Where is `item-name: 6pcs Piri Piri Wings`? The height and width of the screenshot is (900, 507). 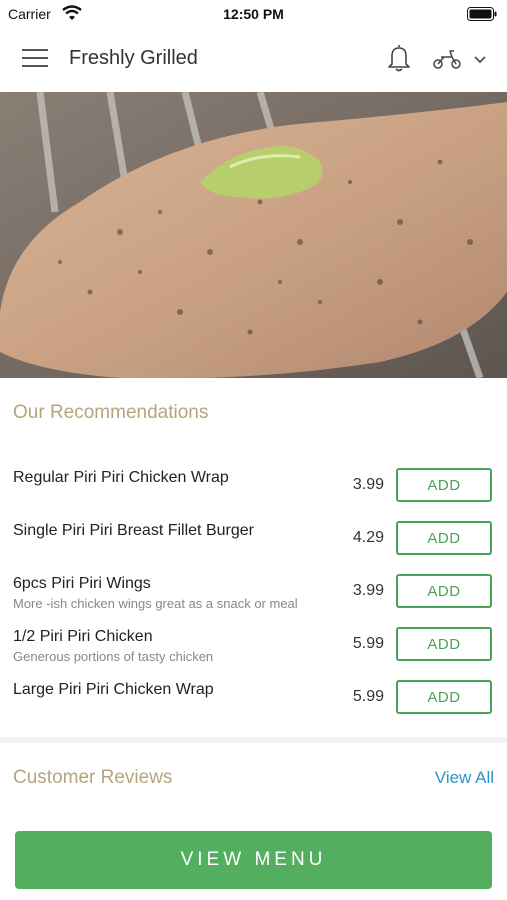 item-name: 6pcs Piri Piri Wings is located at coordinates (82, 583).